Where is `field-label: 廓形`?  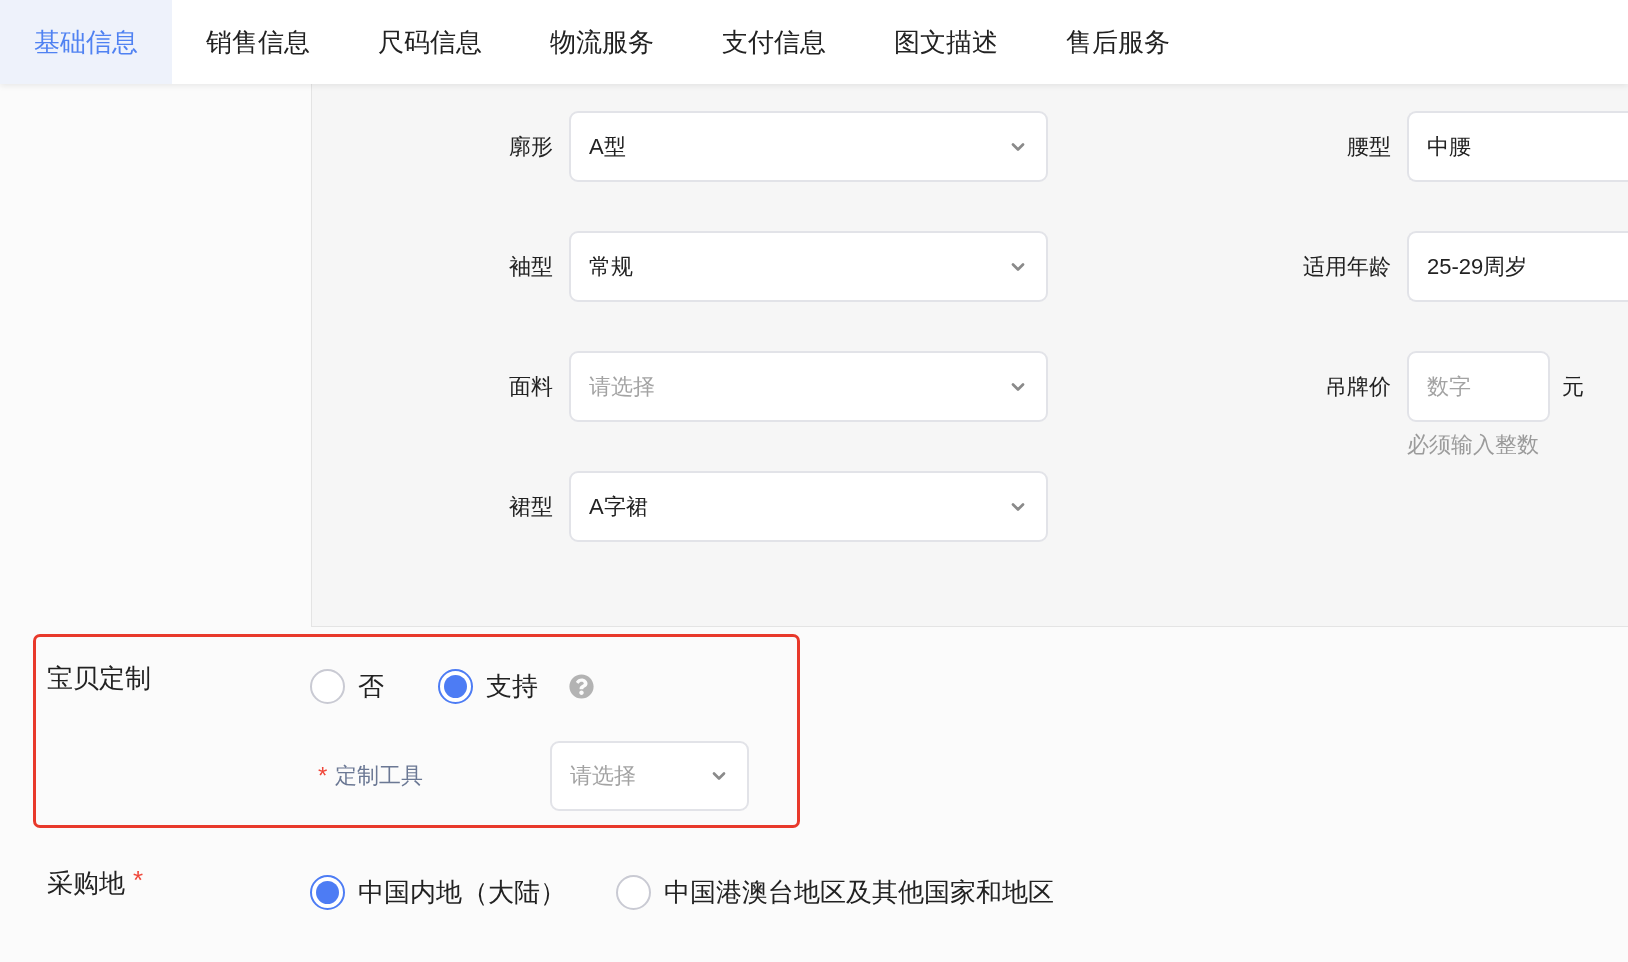 field-label: 廓形 is located at coordinates (530, 146).